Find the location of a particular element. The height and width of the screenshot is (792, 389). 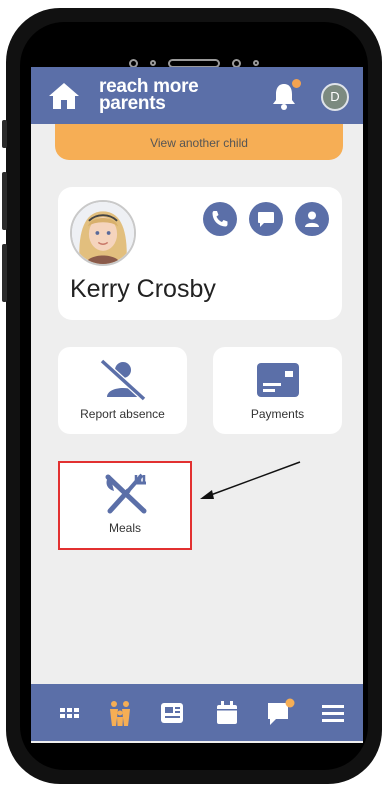

child-card: Kerry Crosby is located at coordinates (200, 253).